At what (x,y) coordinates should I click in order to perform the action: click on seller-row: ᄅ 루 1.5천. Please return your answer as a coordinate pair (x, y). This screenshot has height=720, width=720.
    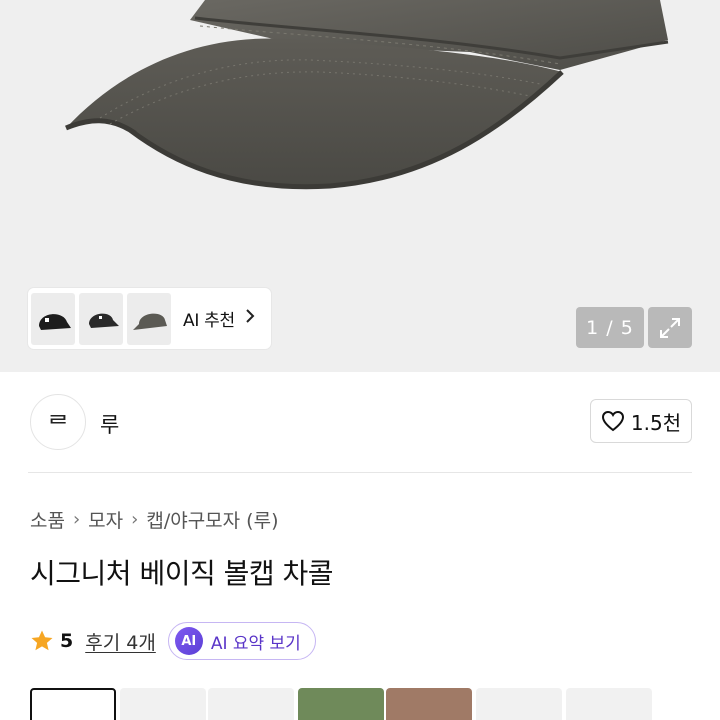
    Looking at the image, I should click on (360, 422).